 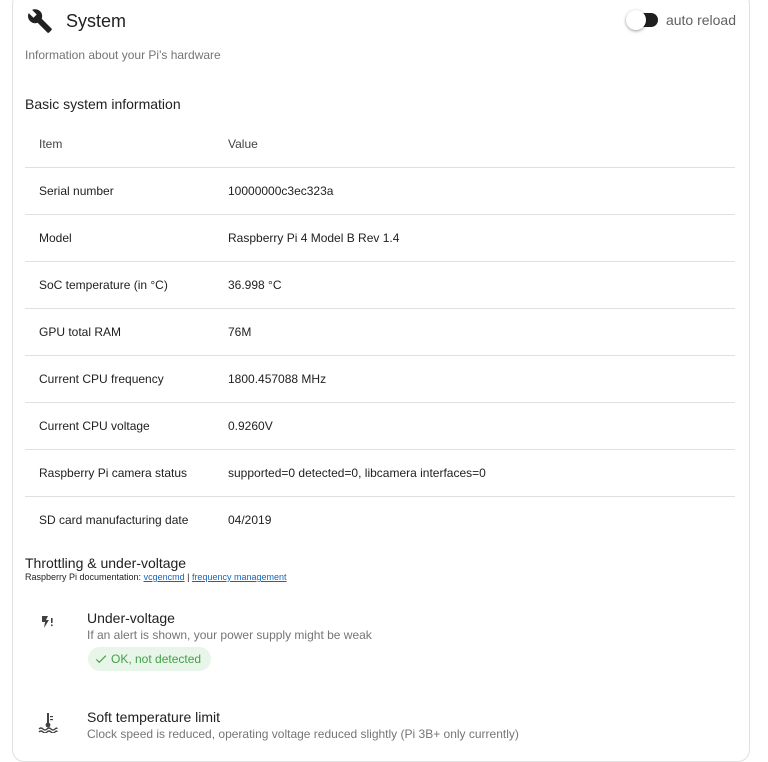 I want to click on row-value: Raspberry Pi 4 Model B Rev 1.4, so click(x=474, y=238).